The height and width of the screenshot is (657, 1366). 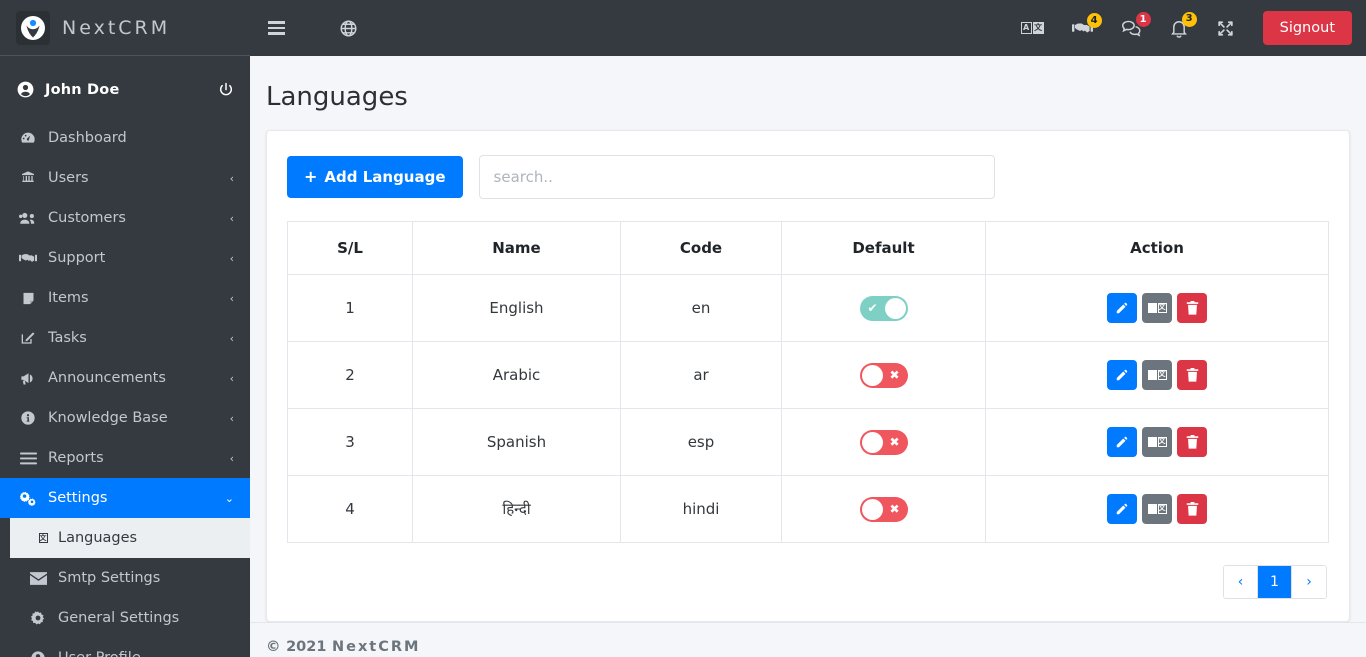 What do you see at coordinates (516, 509) in the screenshot?
I see `cell-name: हिन्दी` at bounding box center [516, 509].